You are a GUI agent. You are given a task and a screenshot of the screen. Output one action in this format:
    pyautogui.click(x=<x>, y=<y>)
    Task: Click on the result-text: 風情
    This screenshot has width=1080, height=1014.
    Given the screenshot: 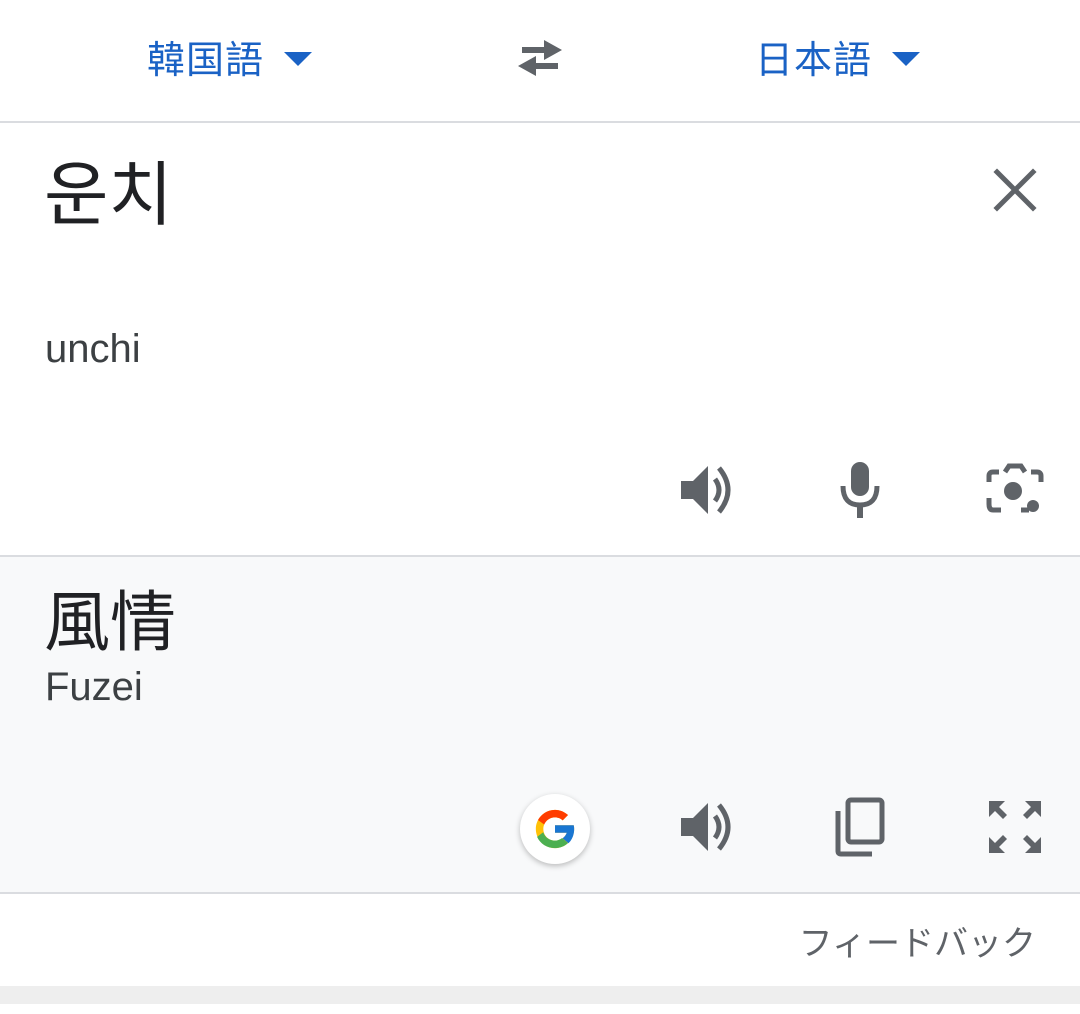 What is the action you would take?
    pyautogui.click(x=110, y=622)
    